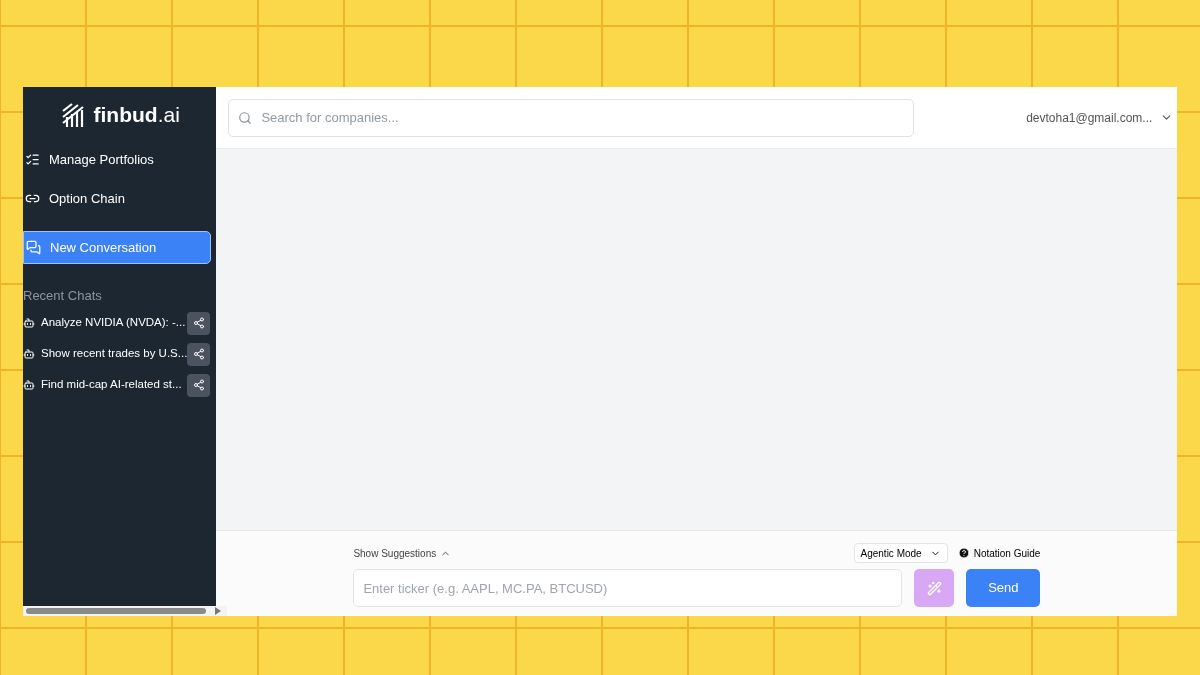  Describe the element at coordinates (117, 198) in the screenshot. I see `nav-item: Option Chain` at that location.